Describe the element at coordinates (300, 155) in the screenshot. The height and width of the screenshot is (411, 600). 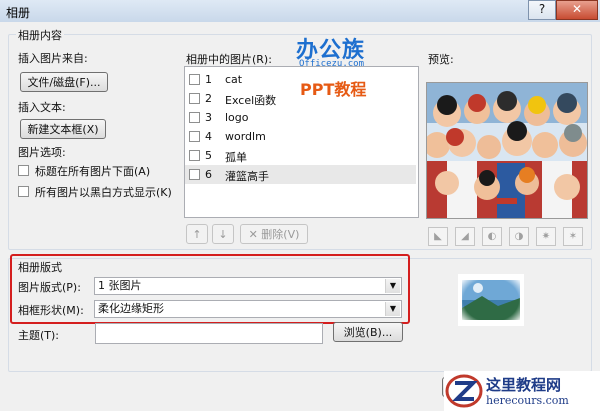
I see `list-item: 5 孤单` at that location.